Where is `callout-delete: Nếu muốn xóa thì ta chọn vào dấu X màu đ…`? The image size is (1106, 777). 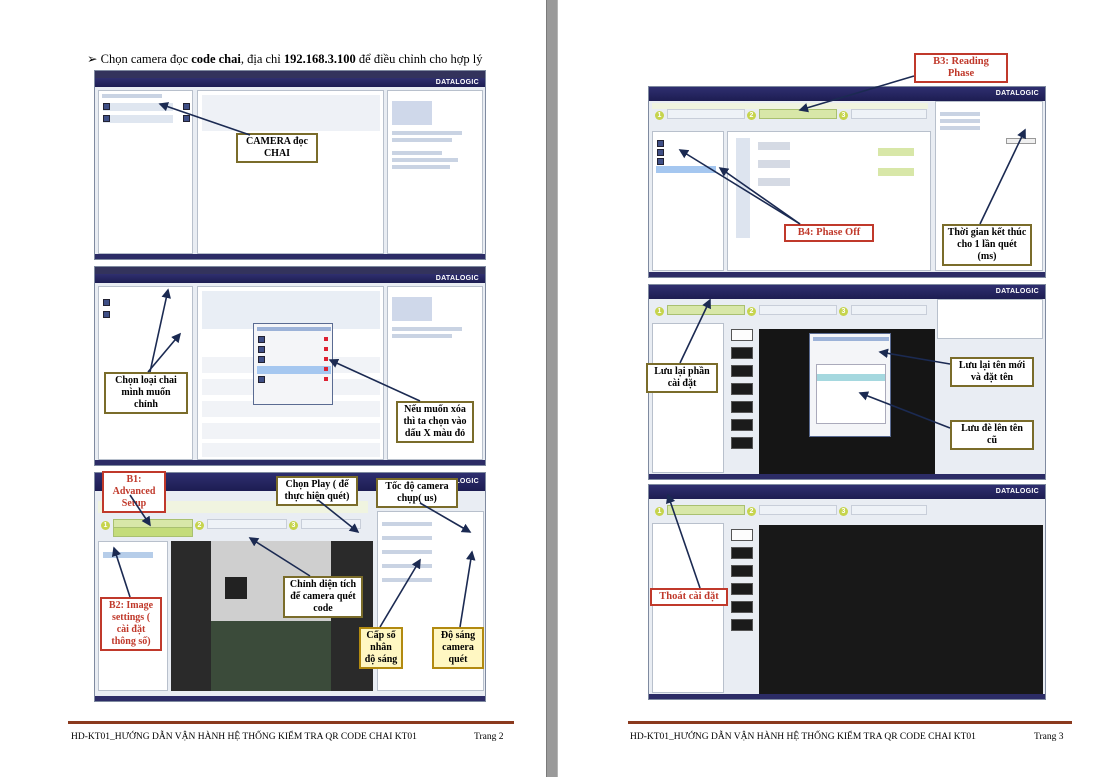 callout-delete: Nếu muốn xóa thì ta chọn vào dấu X màu đ… is located at coordinates (435, 422).